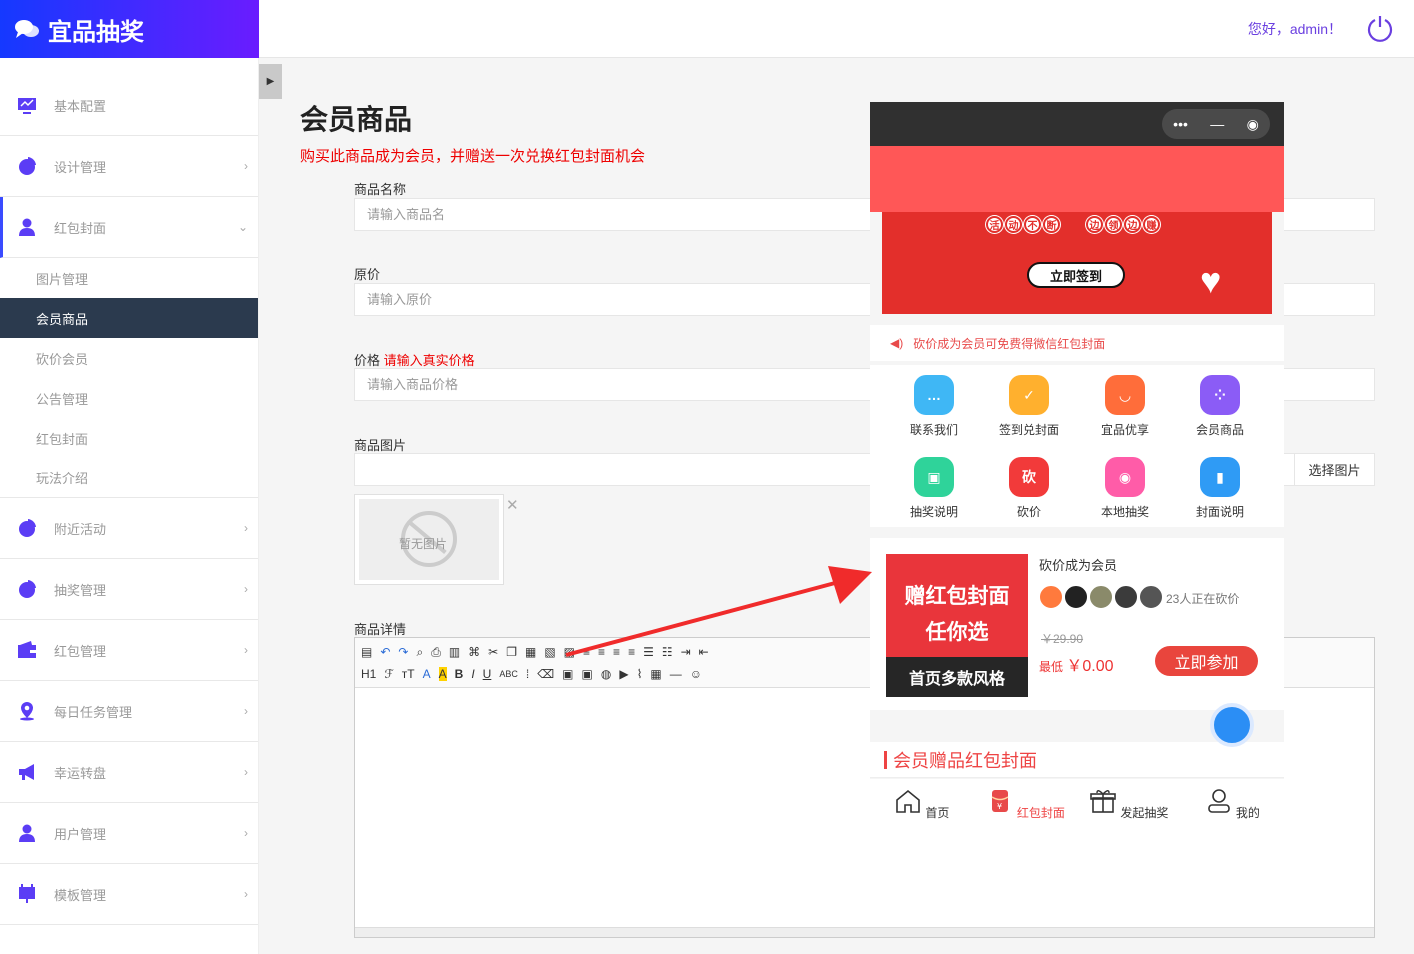  I want to click on user-icon, so click(27, 833).